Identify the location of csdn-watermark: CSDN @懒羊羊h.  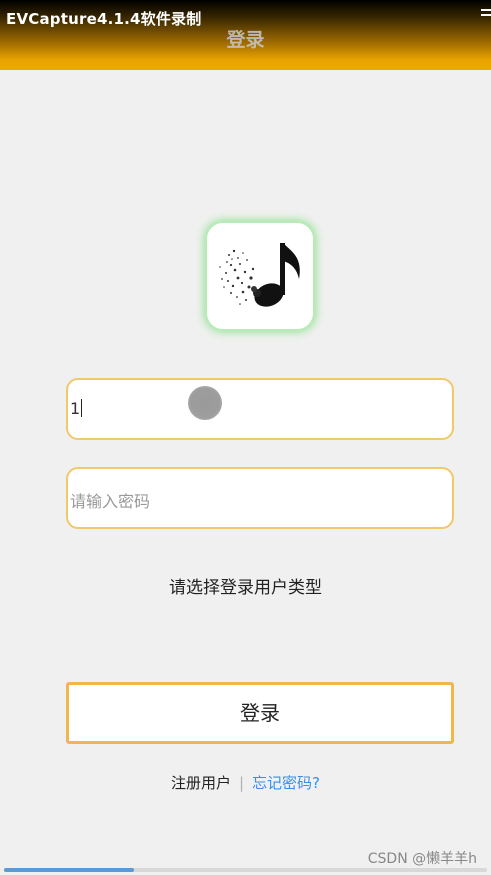
(422, 859).